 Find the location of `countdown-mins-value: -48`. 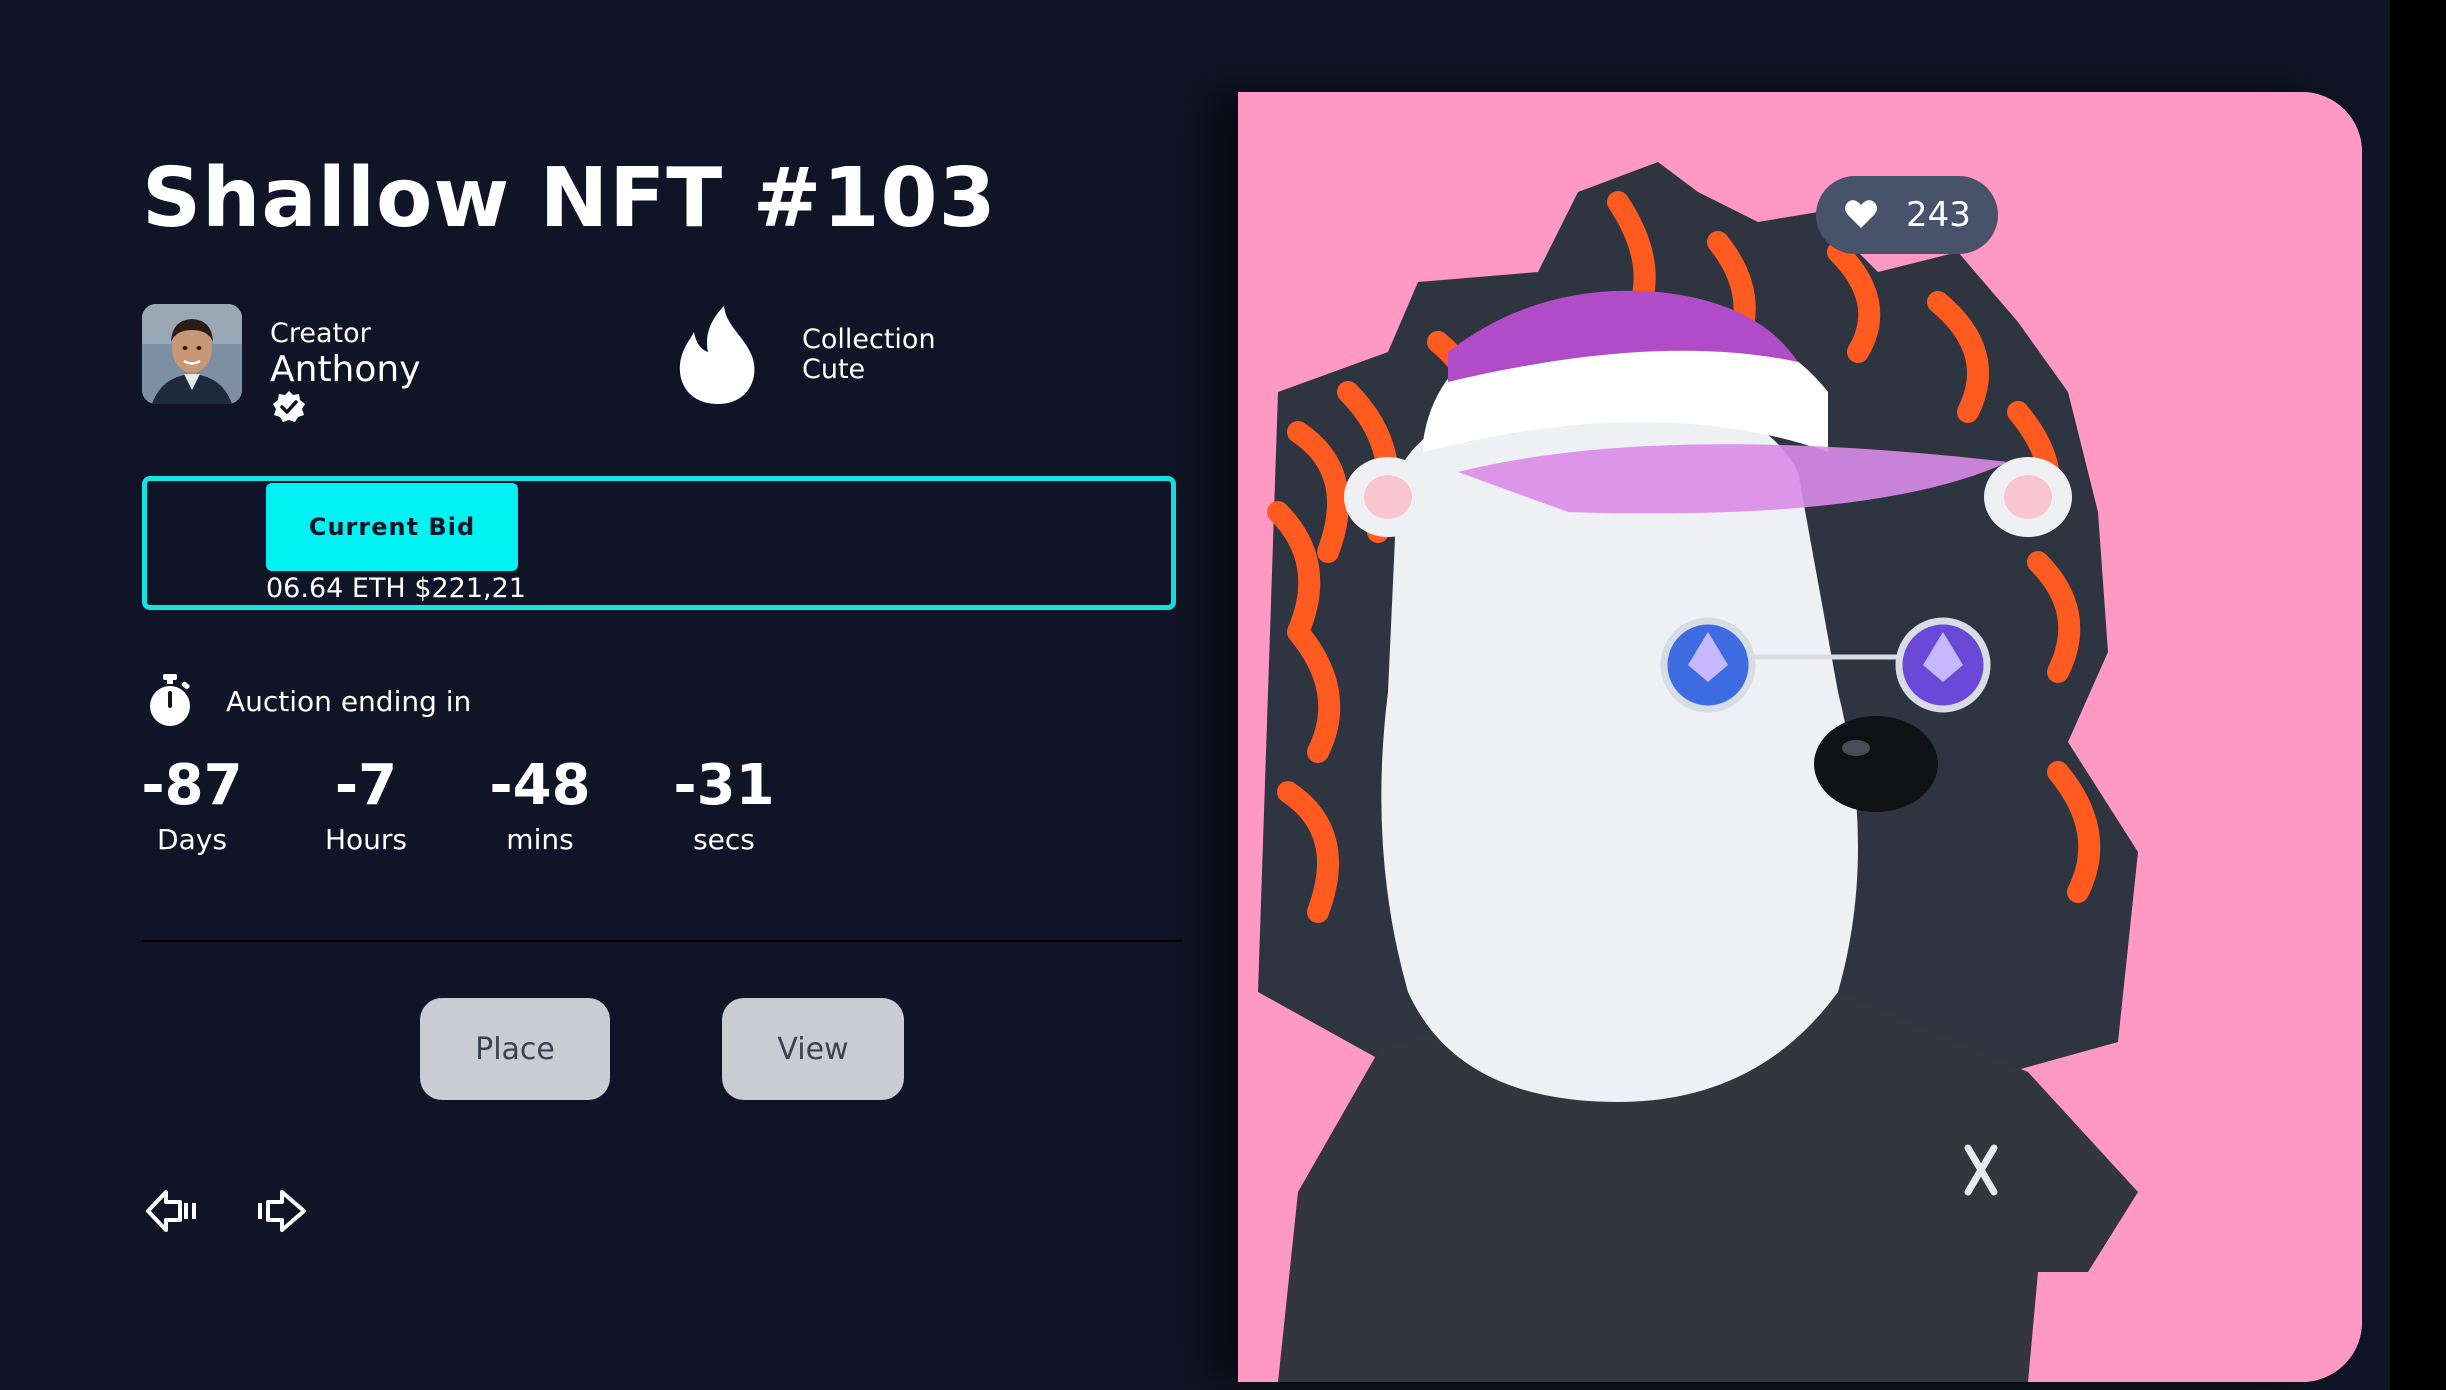

countdown-mins-value: -48 is located at coordinates (540, 785).